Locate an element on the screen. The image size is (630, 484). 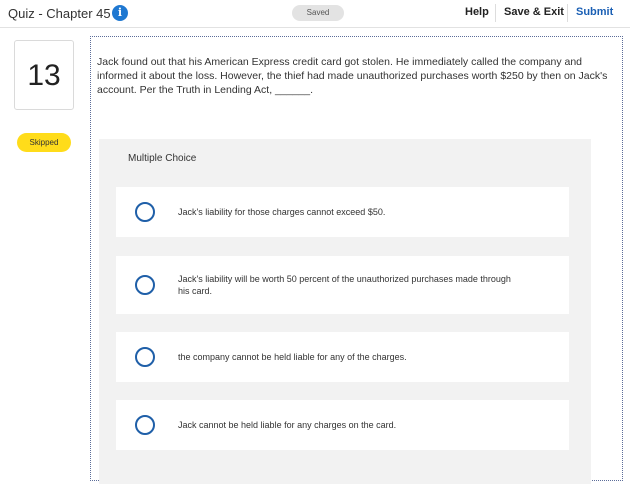
info-icon: i is located at coordinates (120, 13).